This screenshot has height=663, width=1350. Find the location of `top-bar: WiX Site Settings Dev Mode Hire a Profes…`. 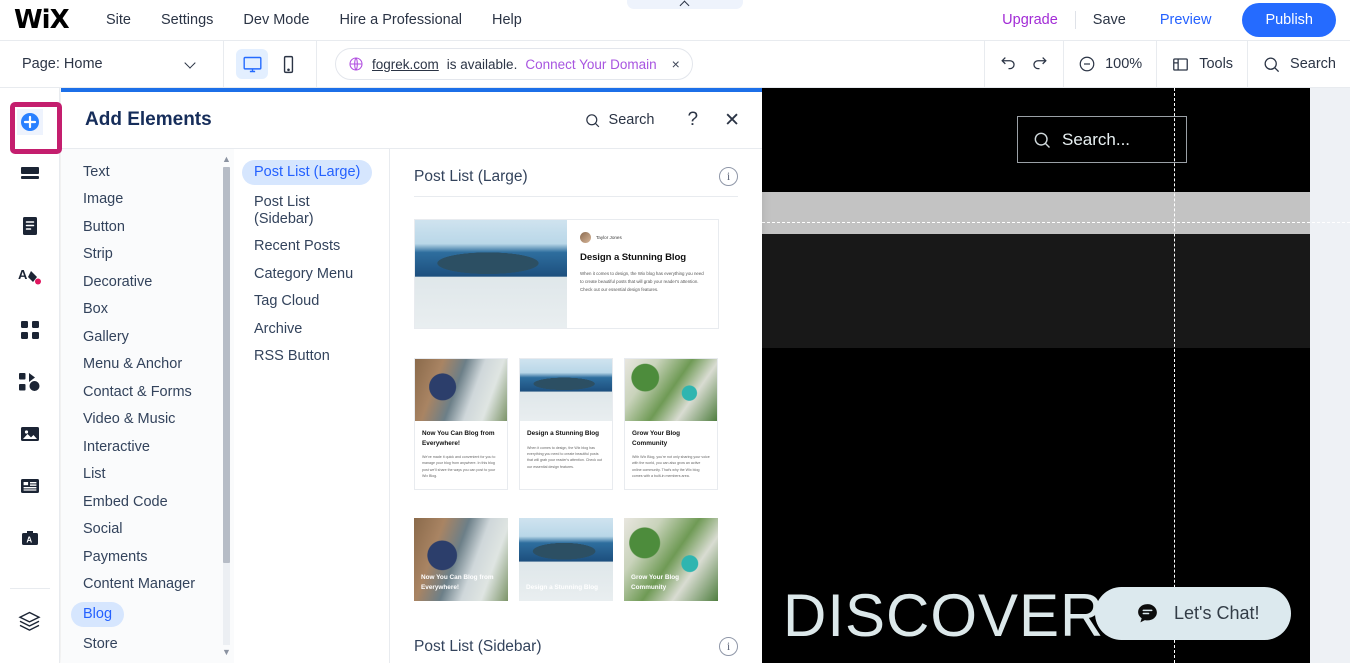

top-bar: WiX Site Settings Dev Mode Hire a Profes… is located at coordinates (675, 20).